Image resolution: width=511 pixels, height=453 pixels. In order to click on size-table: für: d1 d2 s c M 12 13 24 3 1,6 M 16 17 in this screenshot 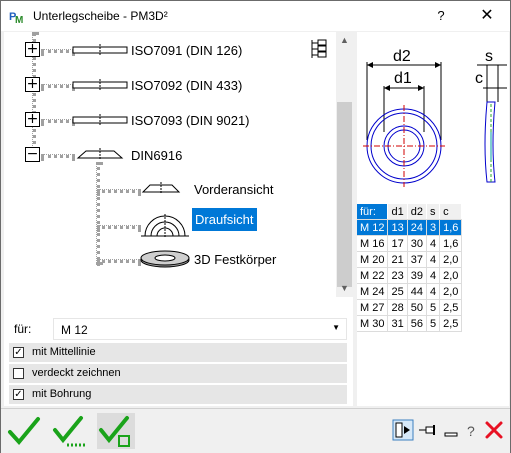, I will do `click(410, 268)`.